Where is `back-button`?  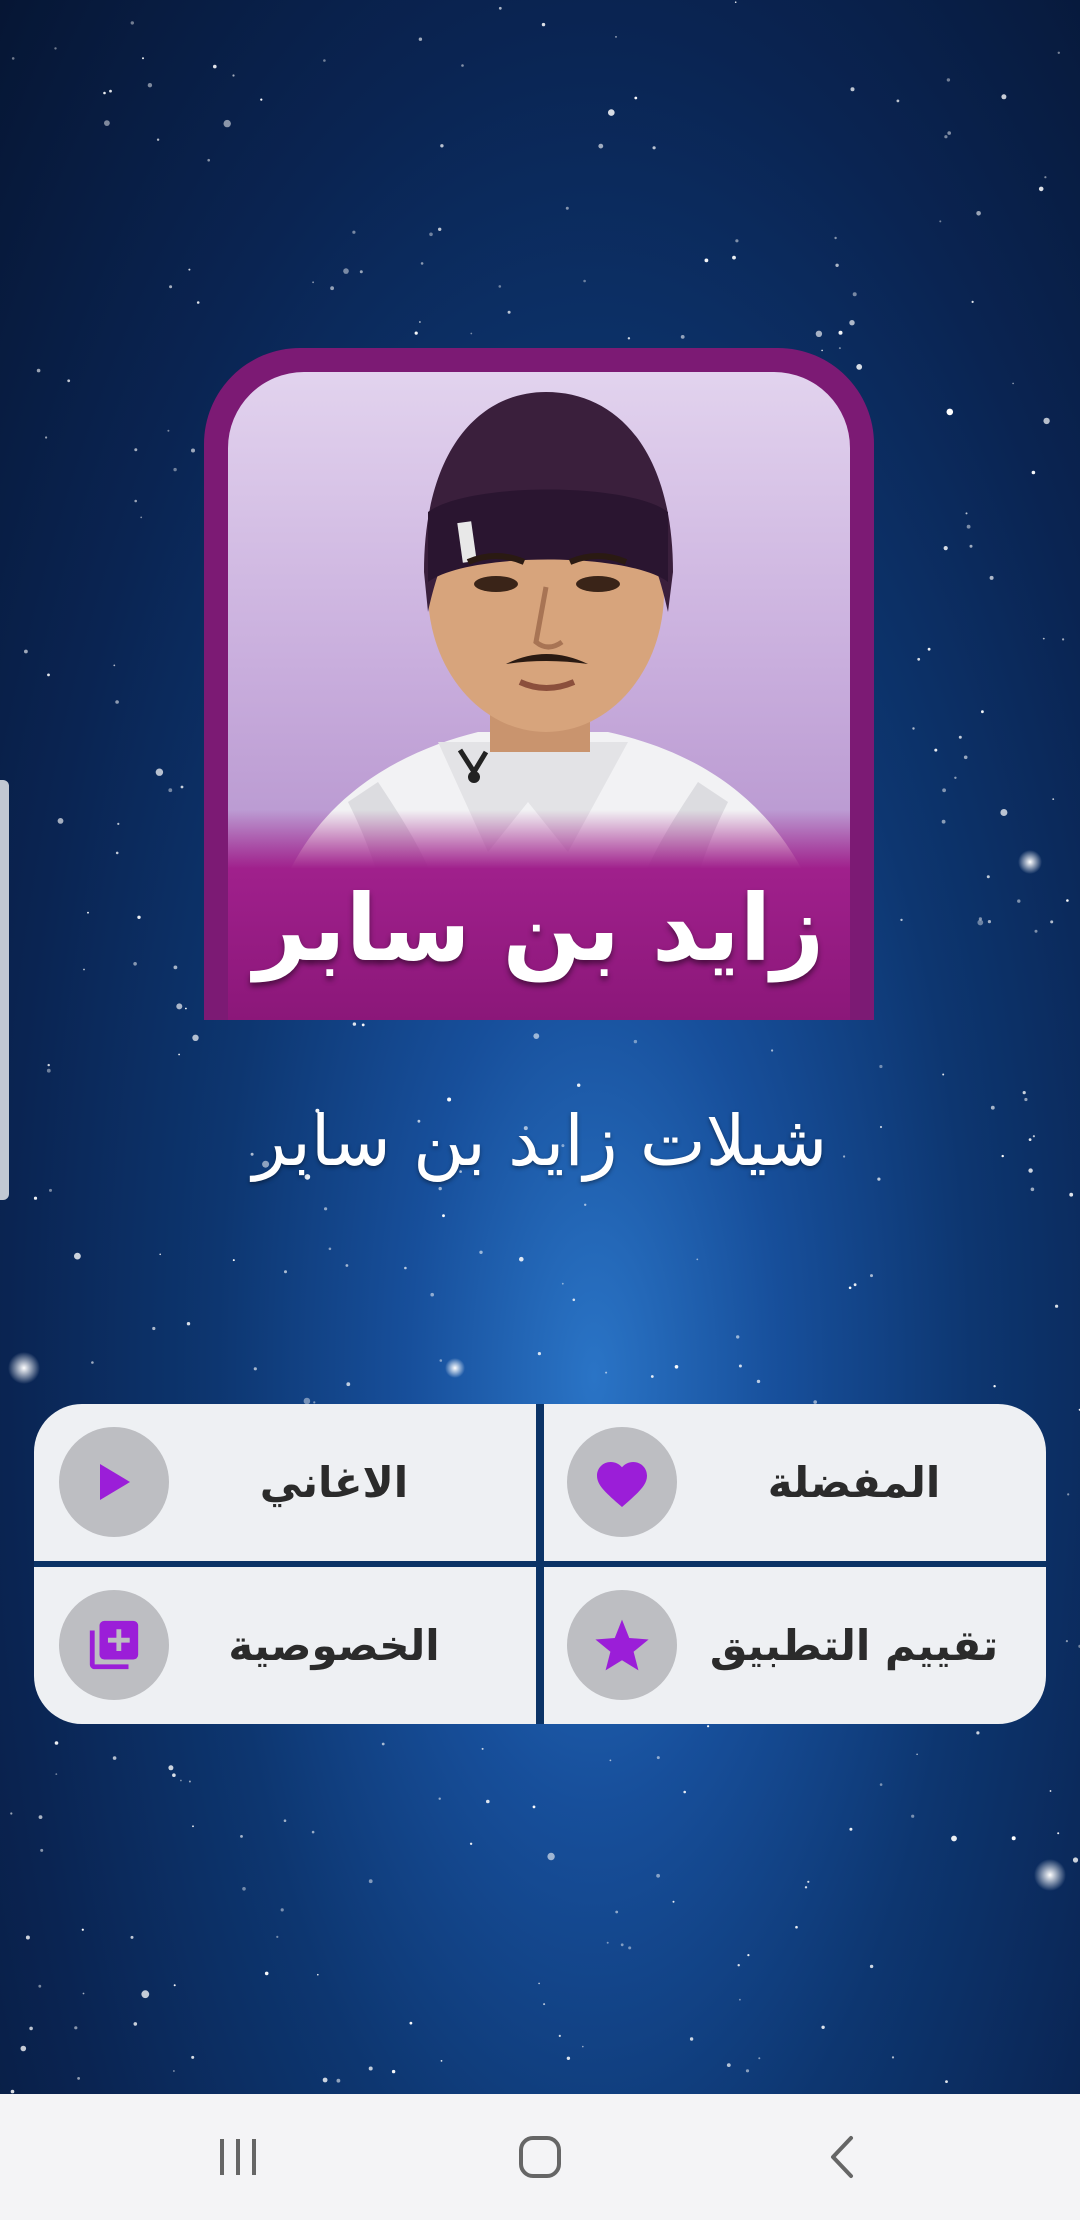
back-button is located at coordinates (842, 2157).